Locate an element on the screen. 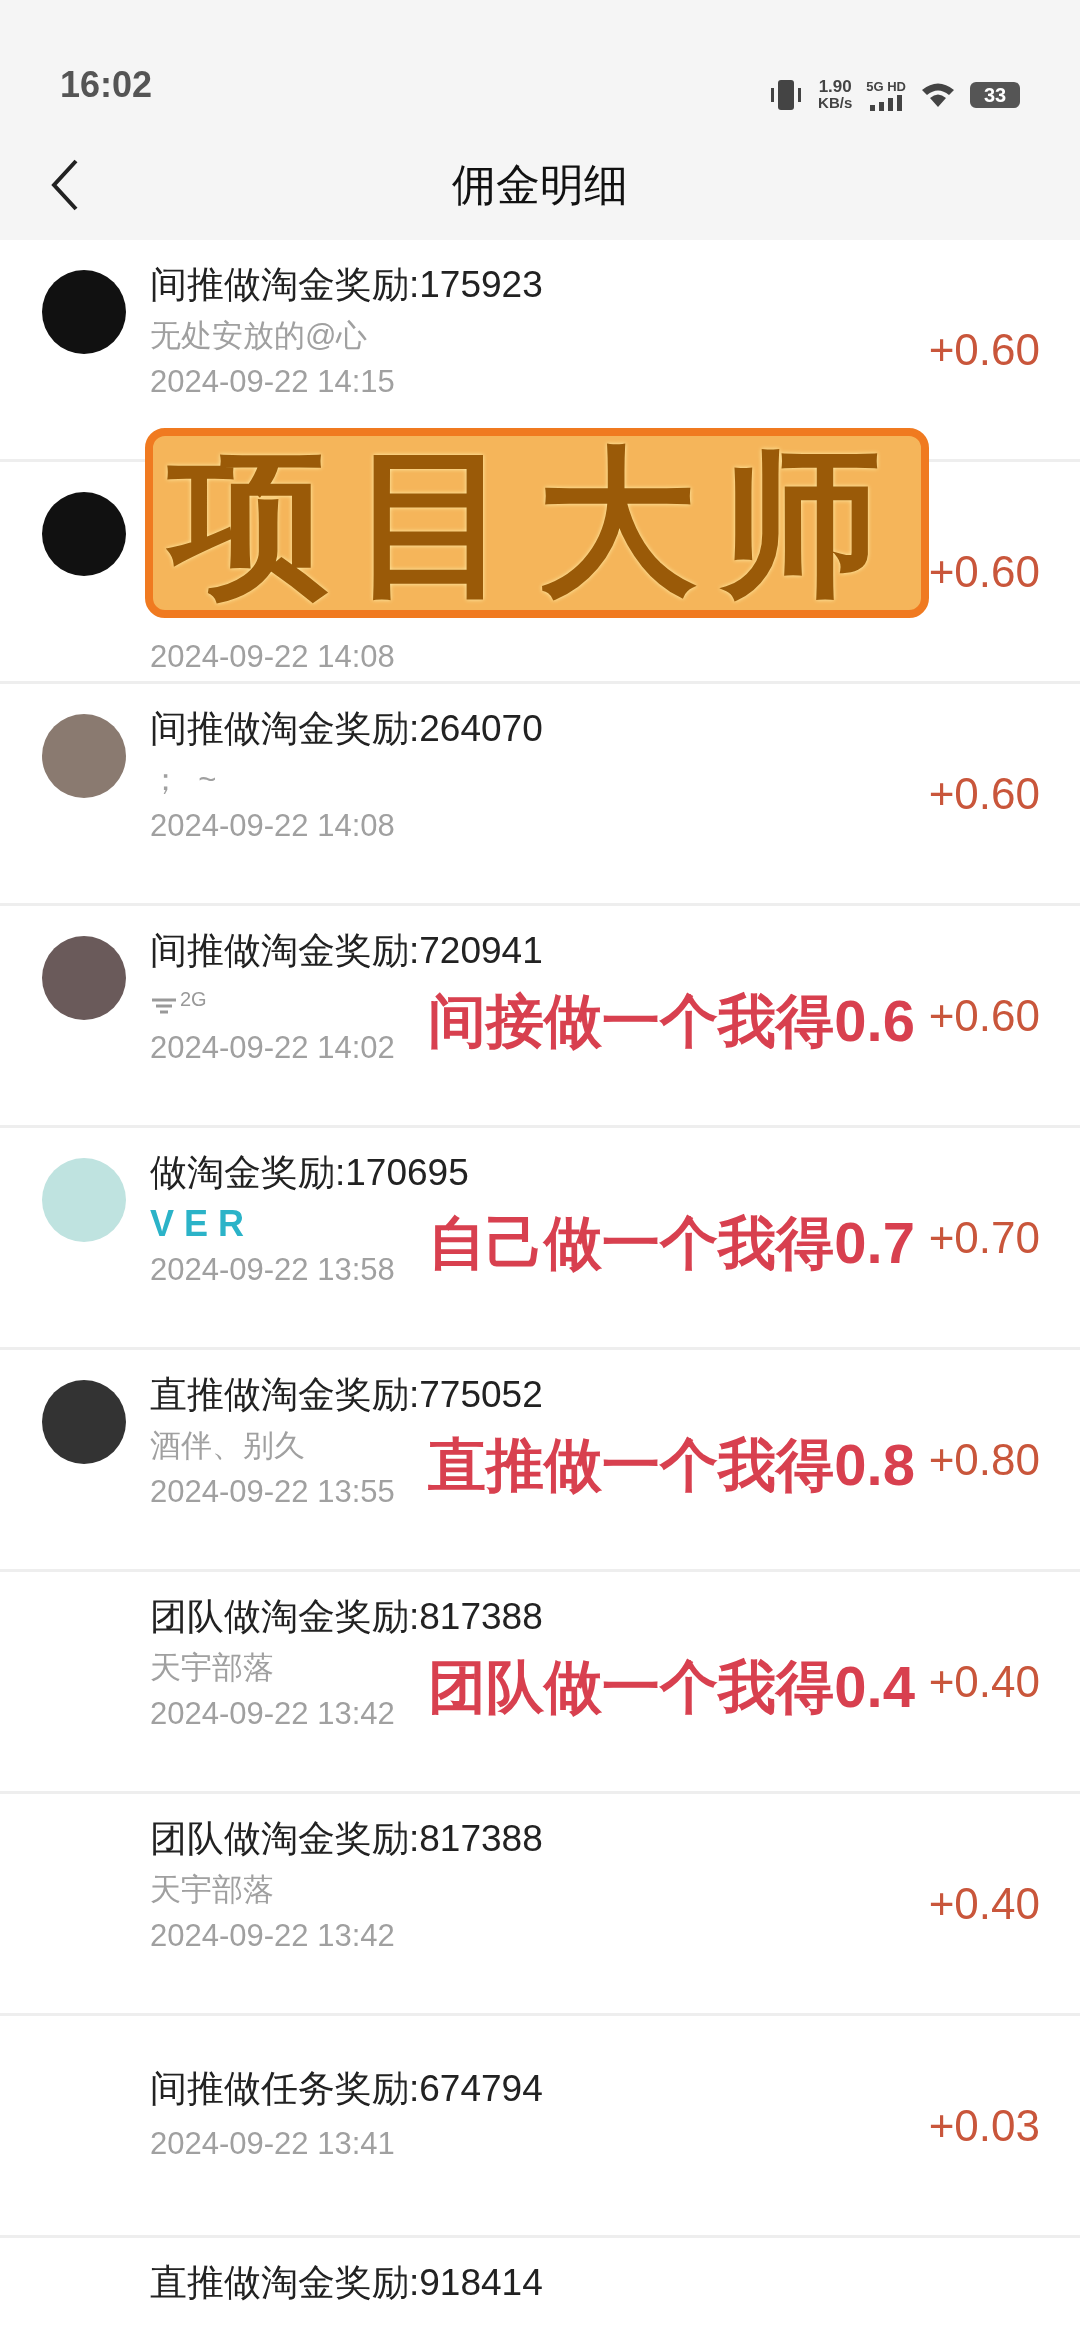 The width and height of the screenshot is (1080, 2340). record-time: 2024-09-22 13:58 is located at coordinates (272, 1270).